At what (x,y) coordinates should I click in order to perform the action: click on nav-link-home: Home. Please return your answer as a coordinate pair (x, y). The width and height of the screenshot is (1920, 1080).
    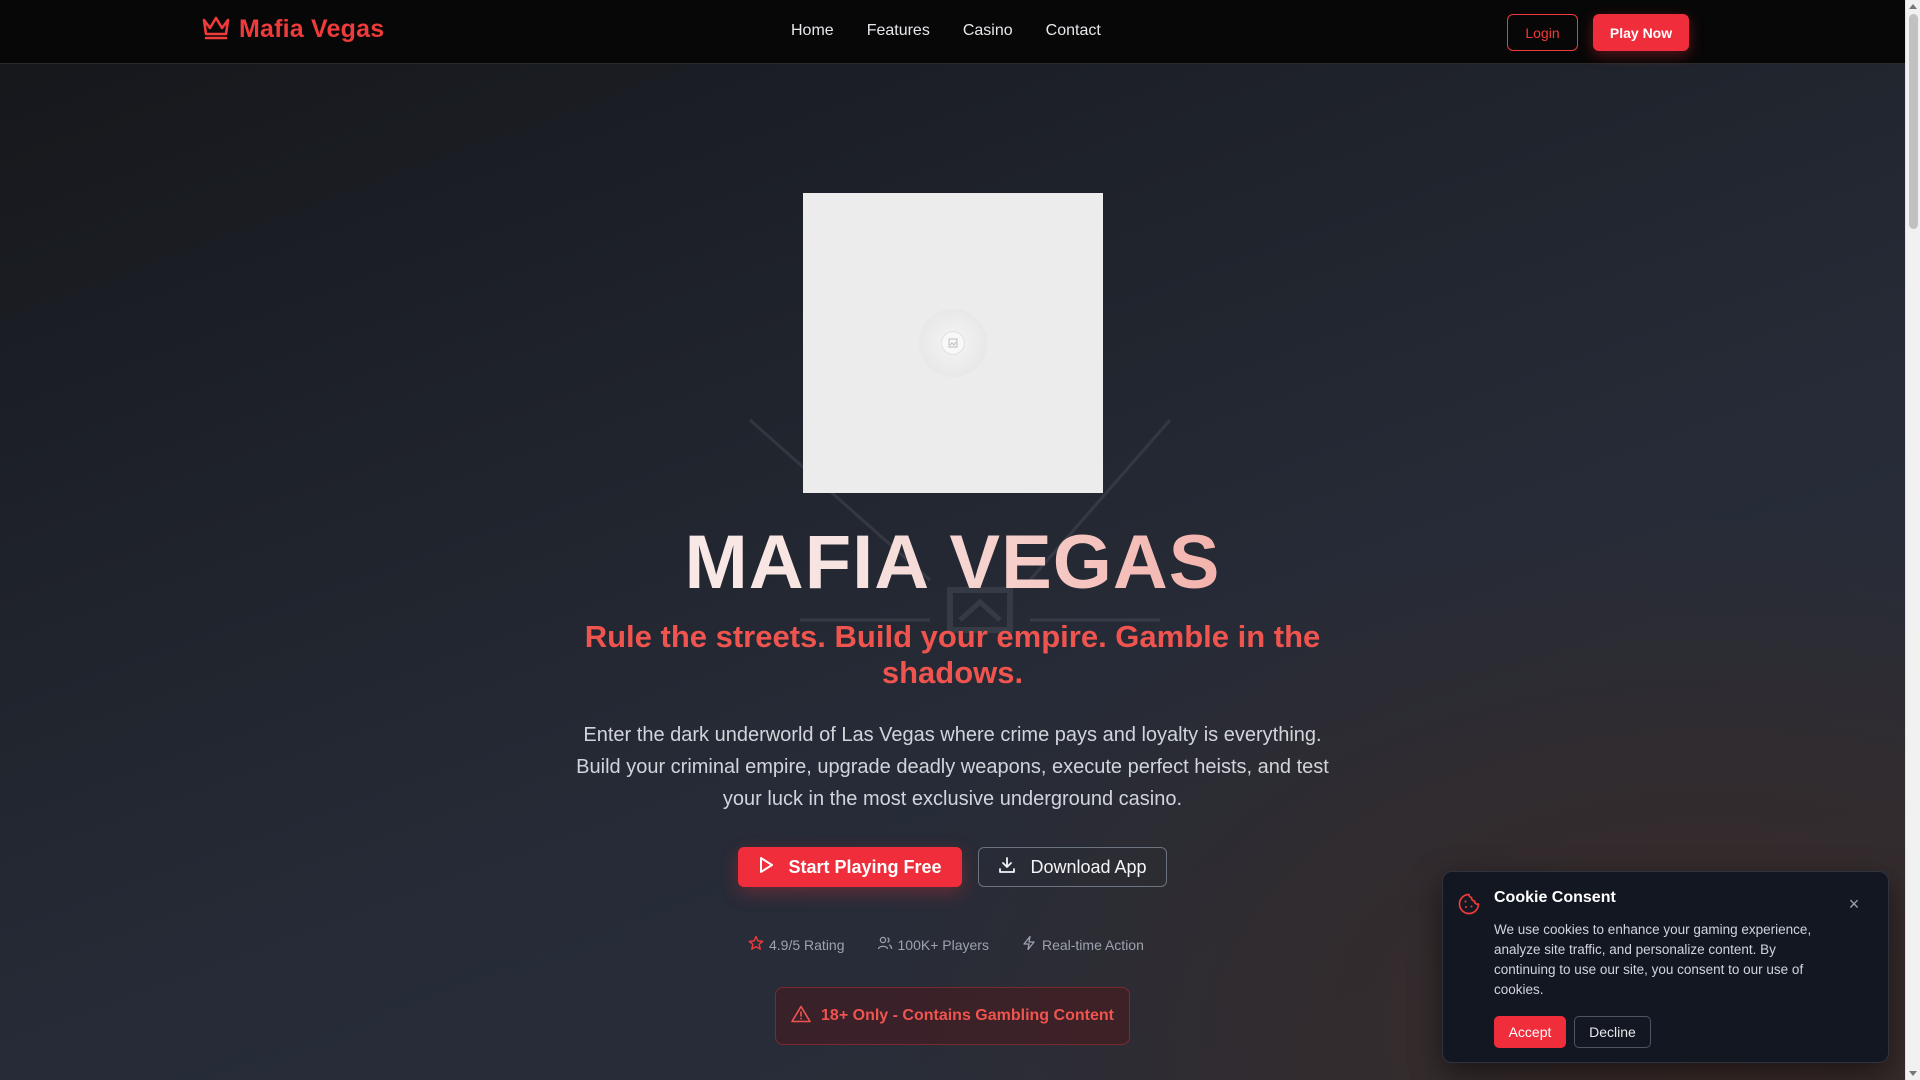
    Looking at the image, I should click on (812, 31).